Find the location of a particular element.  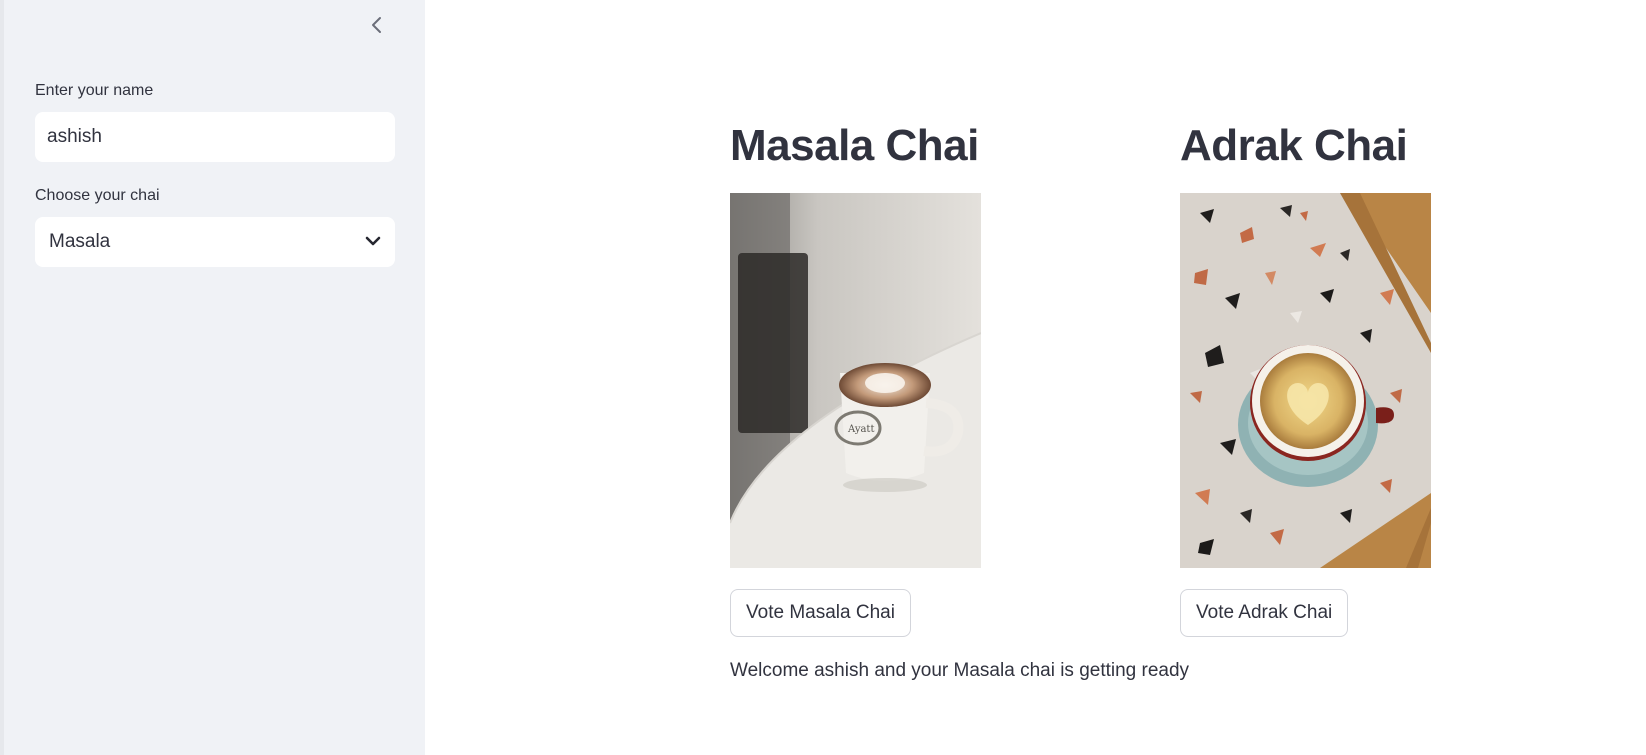

adrak-chai-title: Adrak Chai is located at coordinates (1294, 145).